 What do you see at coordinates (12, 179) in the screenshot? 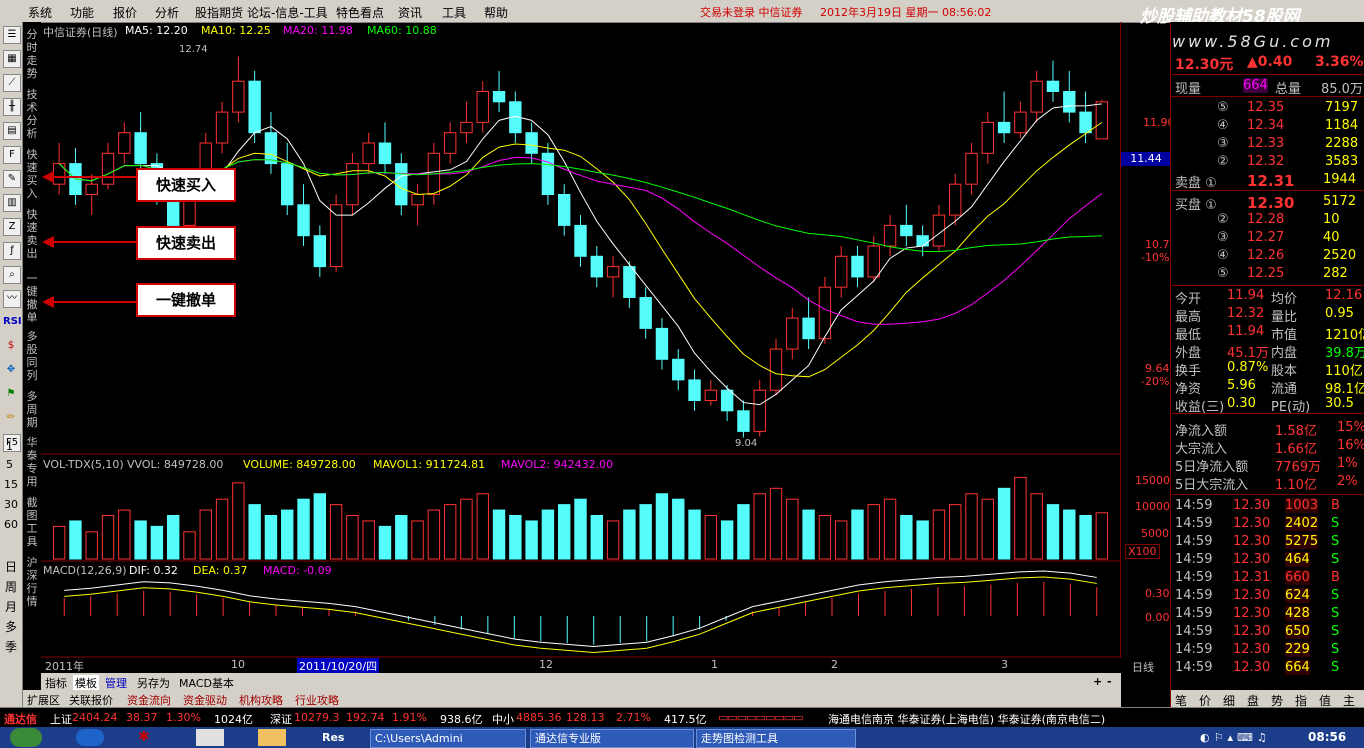
I see `note-icon: ✎` at bounding box center [12, 179].